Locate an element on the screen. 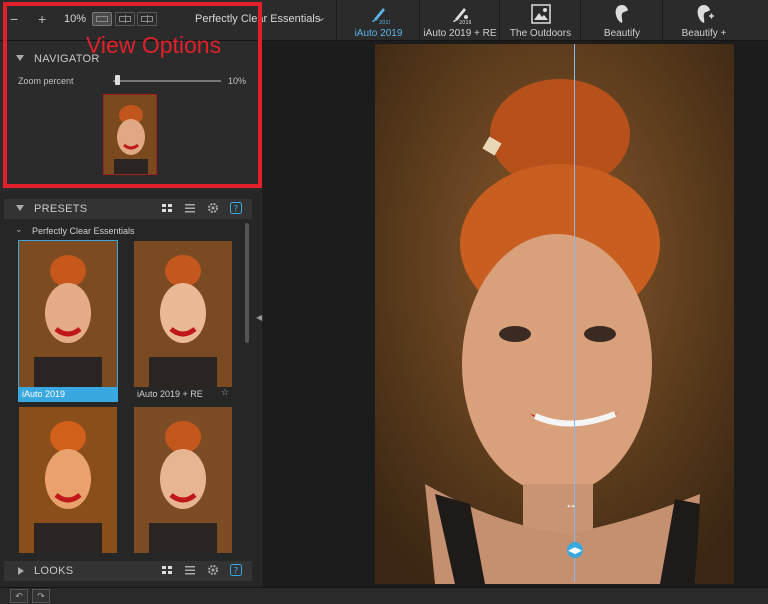 The height and width of the screenshot is (604, 768). expand-triangle-icon is located at coordinates (21, 571).